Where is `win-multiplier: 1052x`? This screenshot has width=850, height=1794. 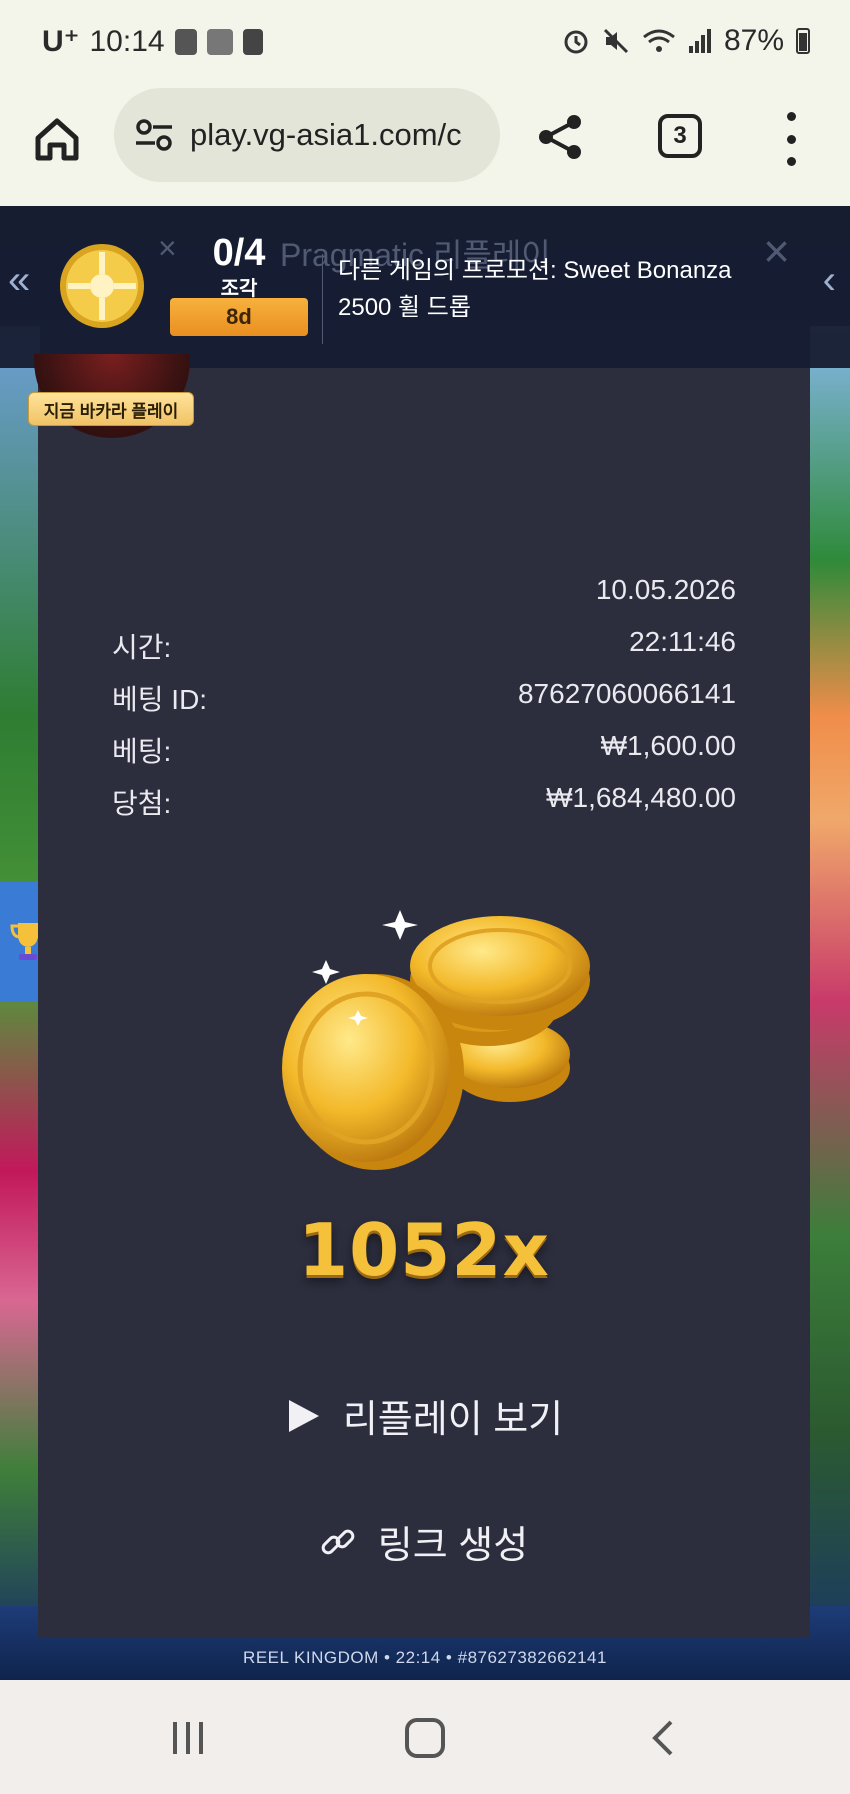
win-multiplier: 1052x is located at coordinates (424, 1250).